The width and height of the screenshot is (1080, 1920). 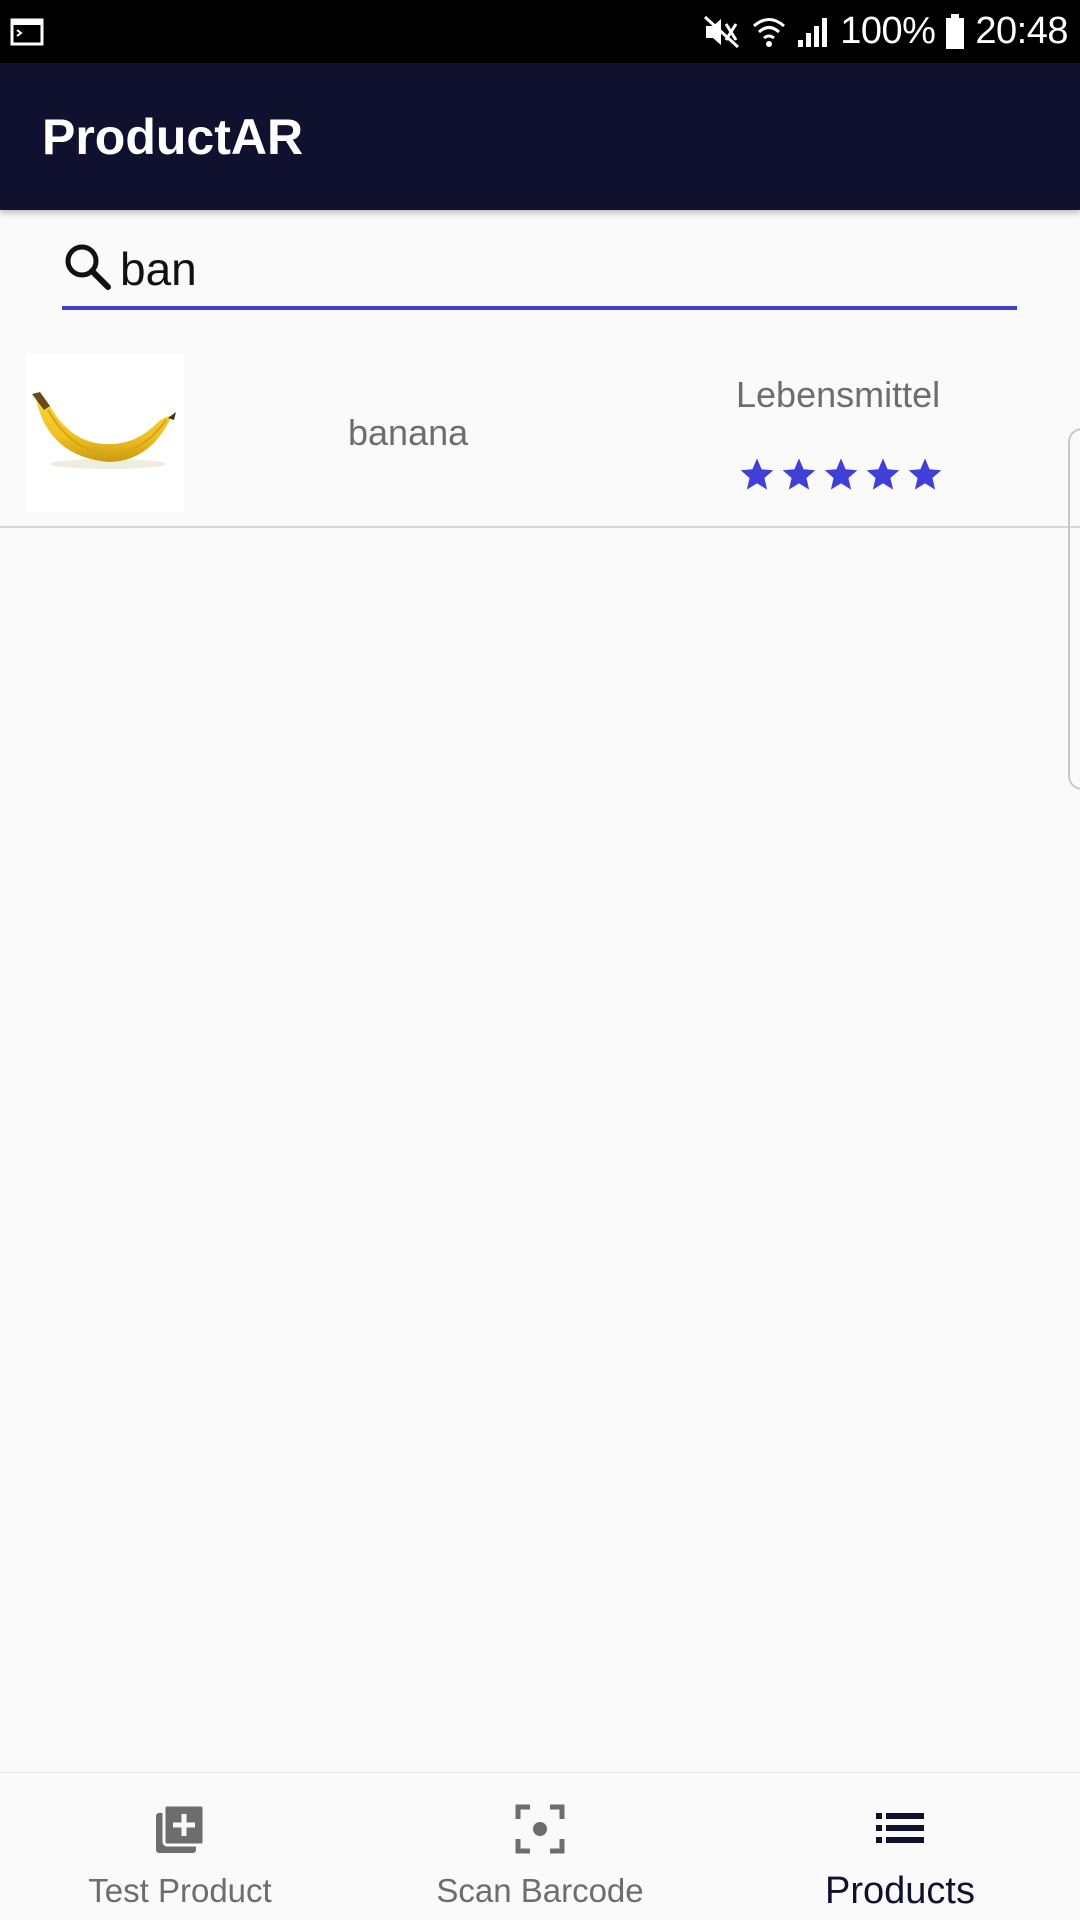 I want to click on search-bar, so click(x=539, y=271).